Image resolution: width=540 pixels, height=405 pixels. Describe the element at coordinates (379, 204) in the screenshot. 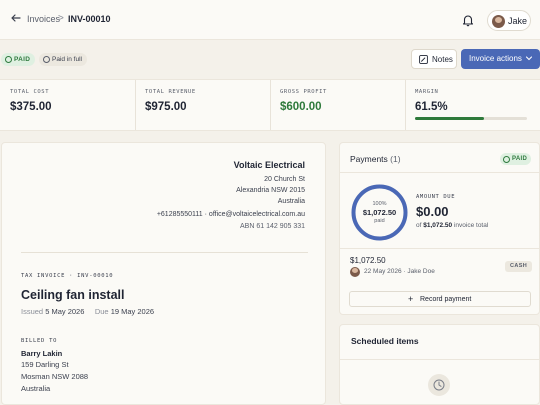

I see `ring-percent: 100%` at that location.